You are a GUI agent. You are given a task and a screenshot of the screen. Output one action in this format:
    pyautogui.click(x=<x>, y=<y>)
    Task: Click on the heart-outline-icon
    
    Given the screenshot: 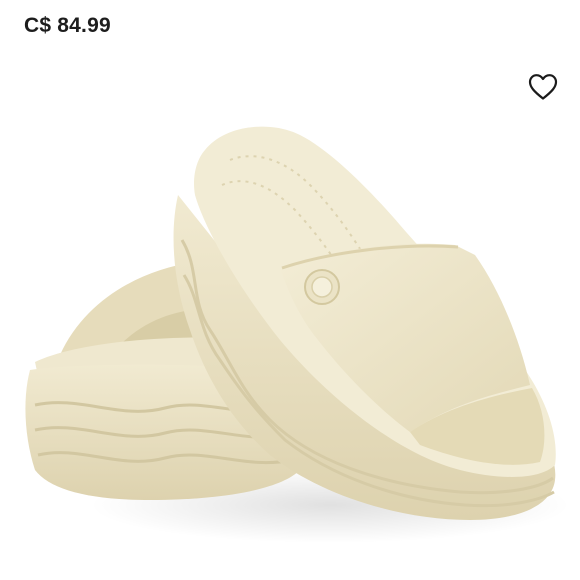 What is the action you would take?
    pyautogui.click(x=543, y=87)
    